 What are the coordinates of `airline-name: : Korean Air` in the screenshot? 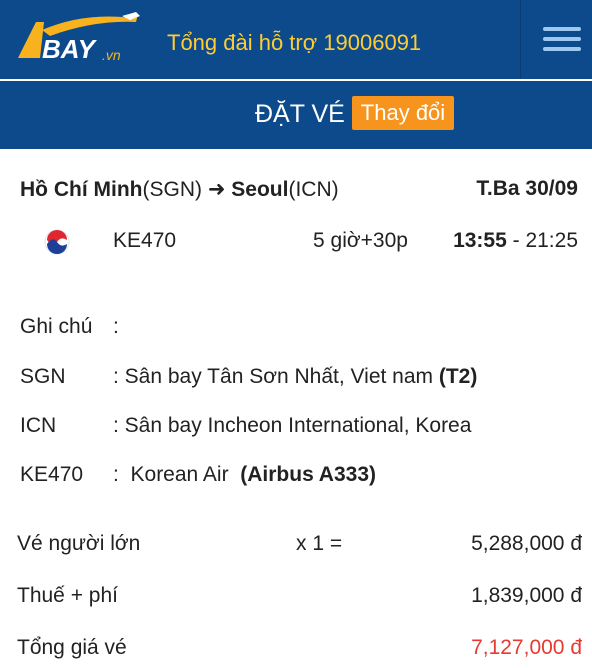 It's located at (174, 474).